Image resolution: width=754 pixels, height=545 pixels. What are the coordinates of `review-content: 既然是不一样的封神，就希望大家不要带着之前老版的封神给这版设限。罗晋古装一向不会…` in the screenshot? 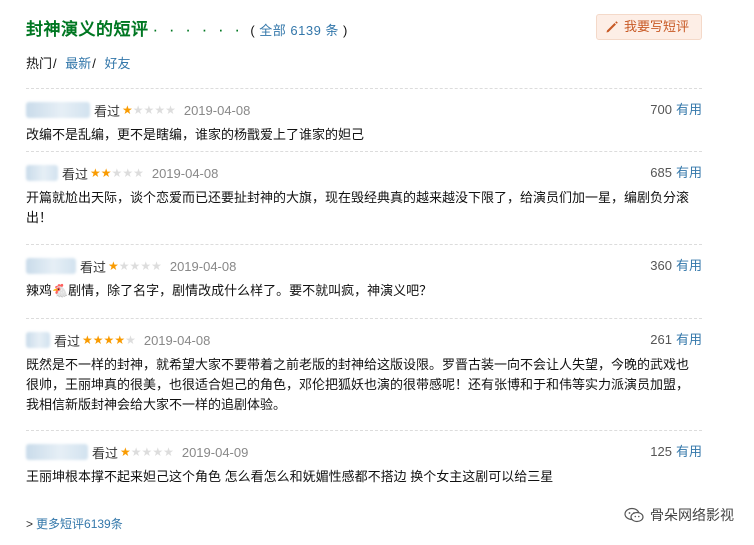 It's located at (358, 384).